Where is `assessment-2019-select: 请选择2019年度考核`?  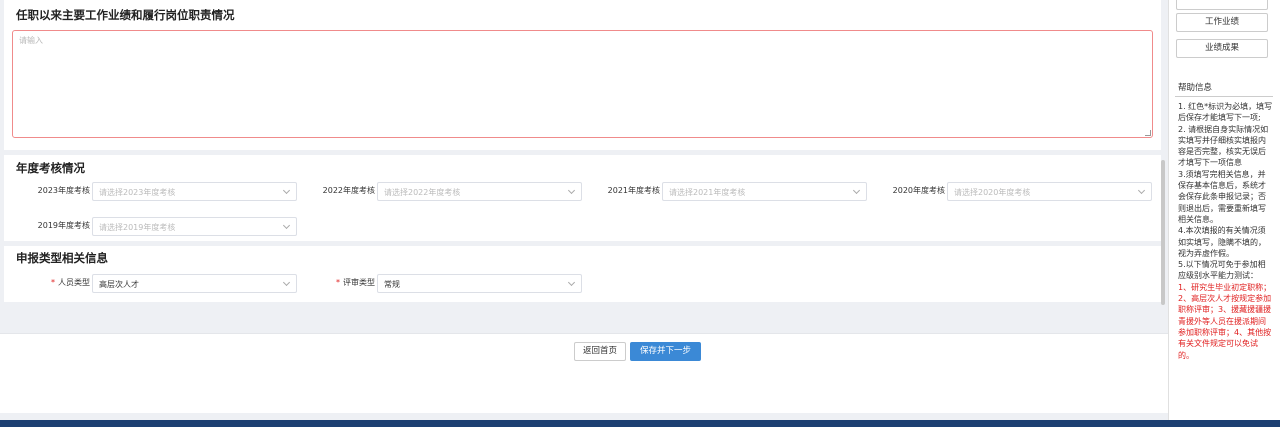
assessment-2019-select: 请选择2019年度考核 is located at coordinates (194, 226).